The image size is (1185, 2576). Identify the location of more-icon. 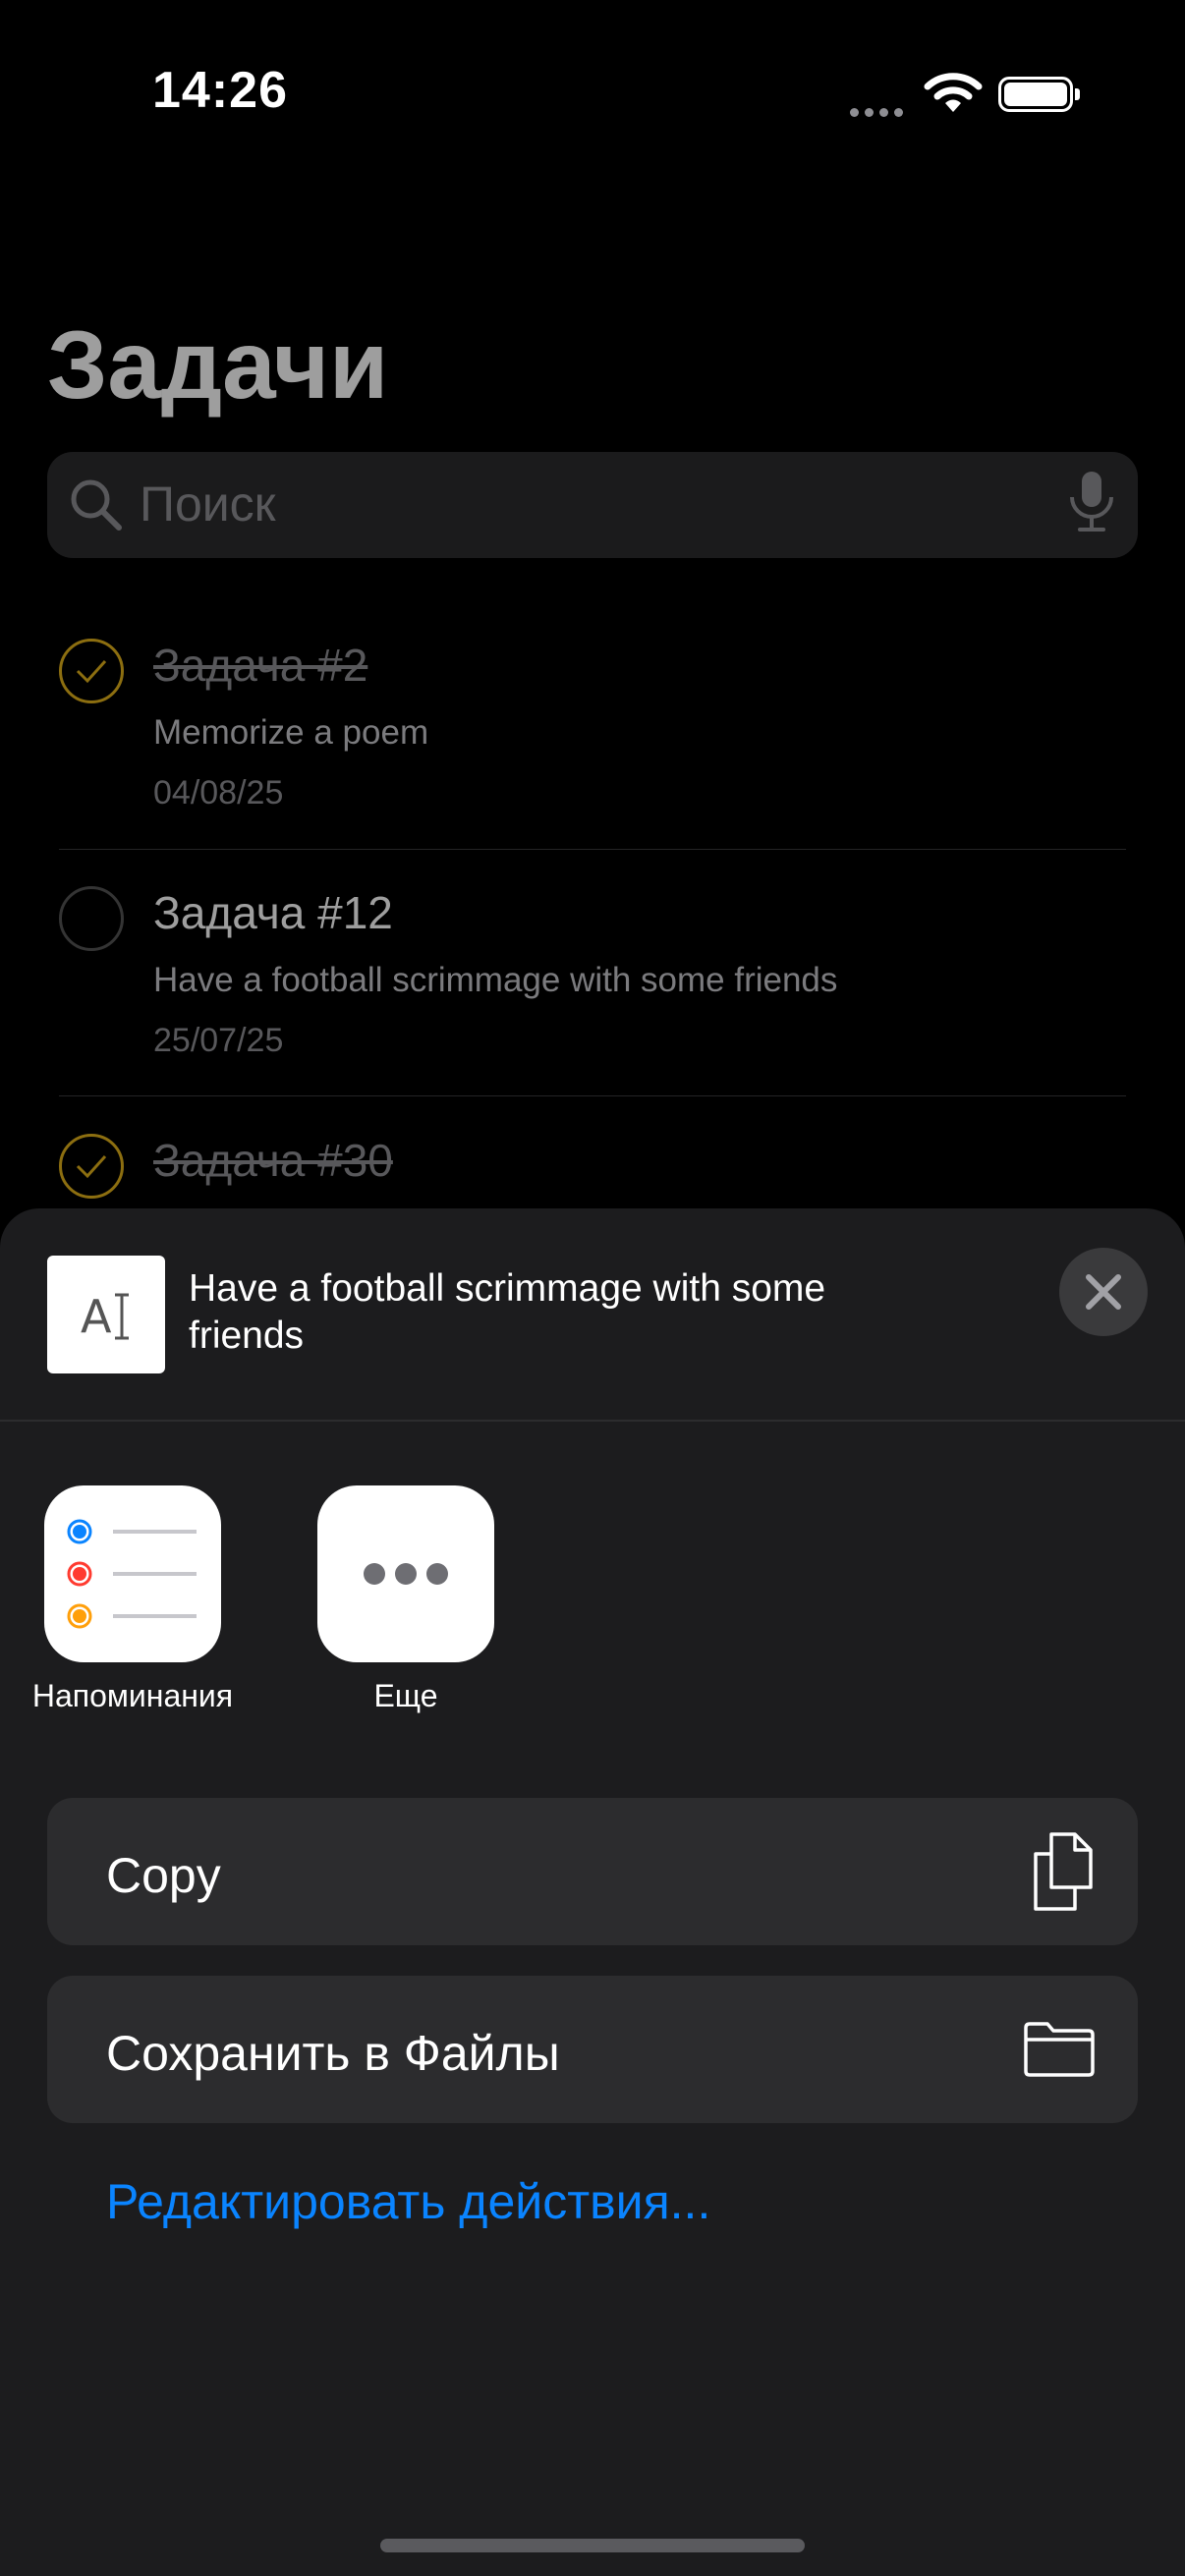
(406, 1574).